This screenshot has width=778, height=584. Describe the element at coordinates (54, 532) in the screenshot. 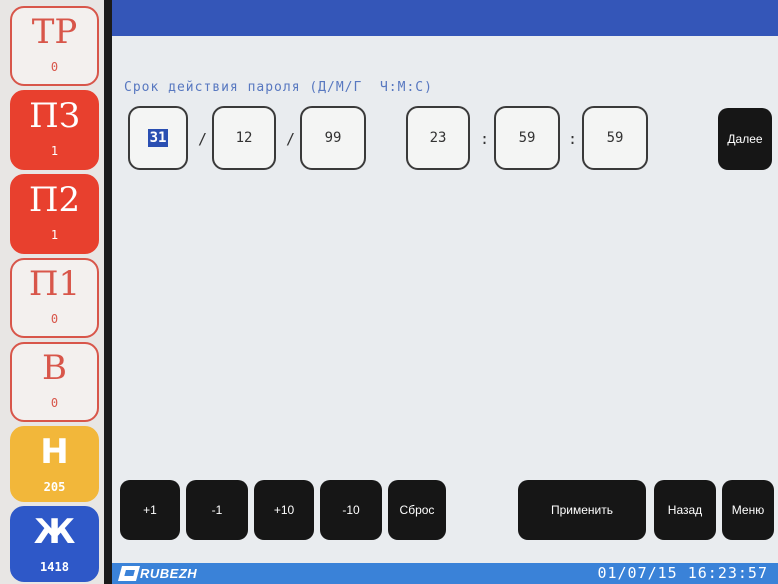

I see `indicator-label: Ж` at that location.